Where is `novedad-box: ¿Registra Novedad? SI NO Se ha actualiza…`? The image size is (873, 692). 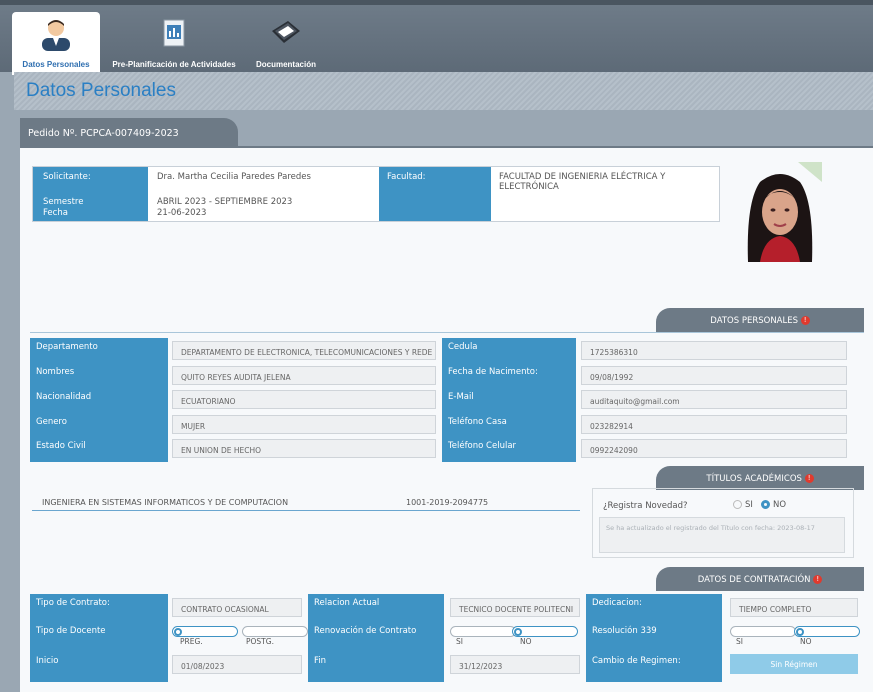
novedad-box: ¿Registra Novedad? SI NO Se ha actualiza… is located at coordinates (723, 523).